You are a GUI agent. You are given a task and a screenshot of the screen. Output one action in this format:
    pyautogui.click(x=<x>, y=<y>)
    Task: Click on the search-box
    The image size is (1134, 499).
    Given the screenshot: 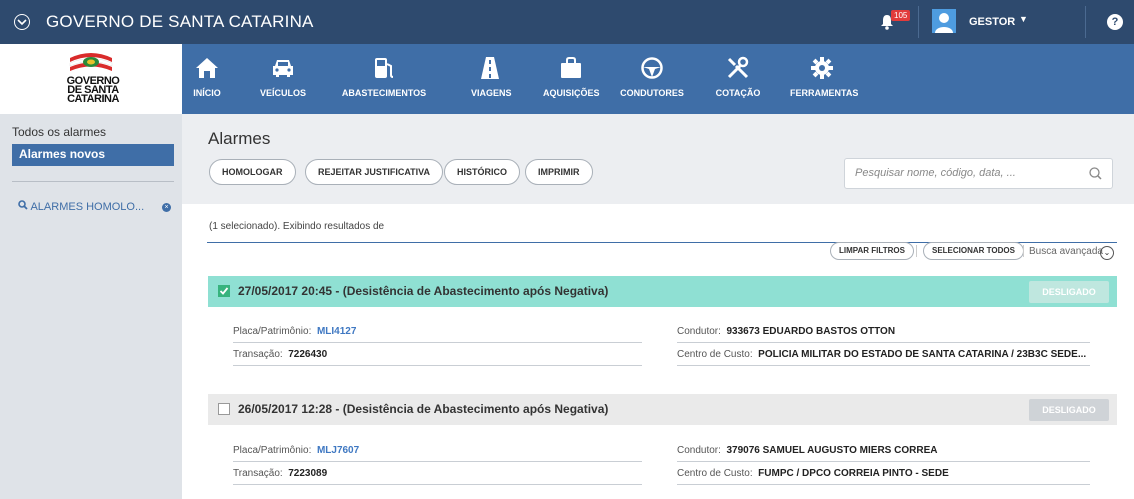 What is the action you would take?
    pyautogui.click(x=978, y=173)
    